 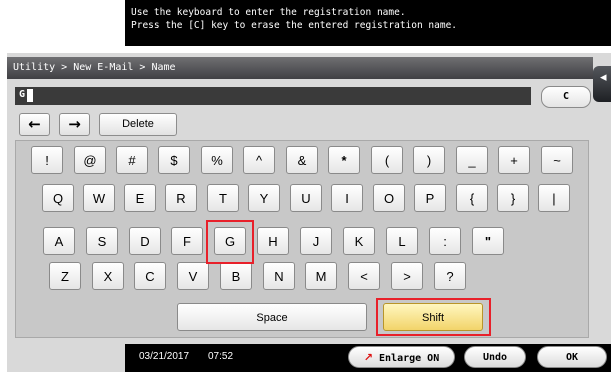 What do you see at coordinates (450, 276) in the screenshot?
I see `key-question: ?` at bounding box center [450, 276].